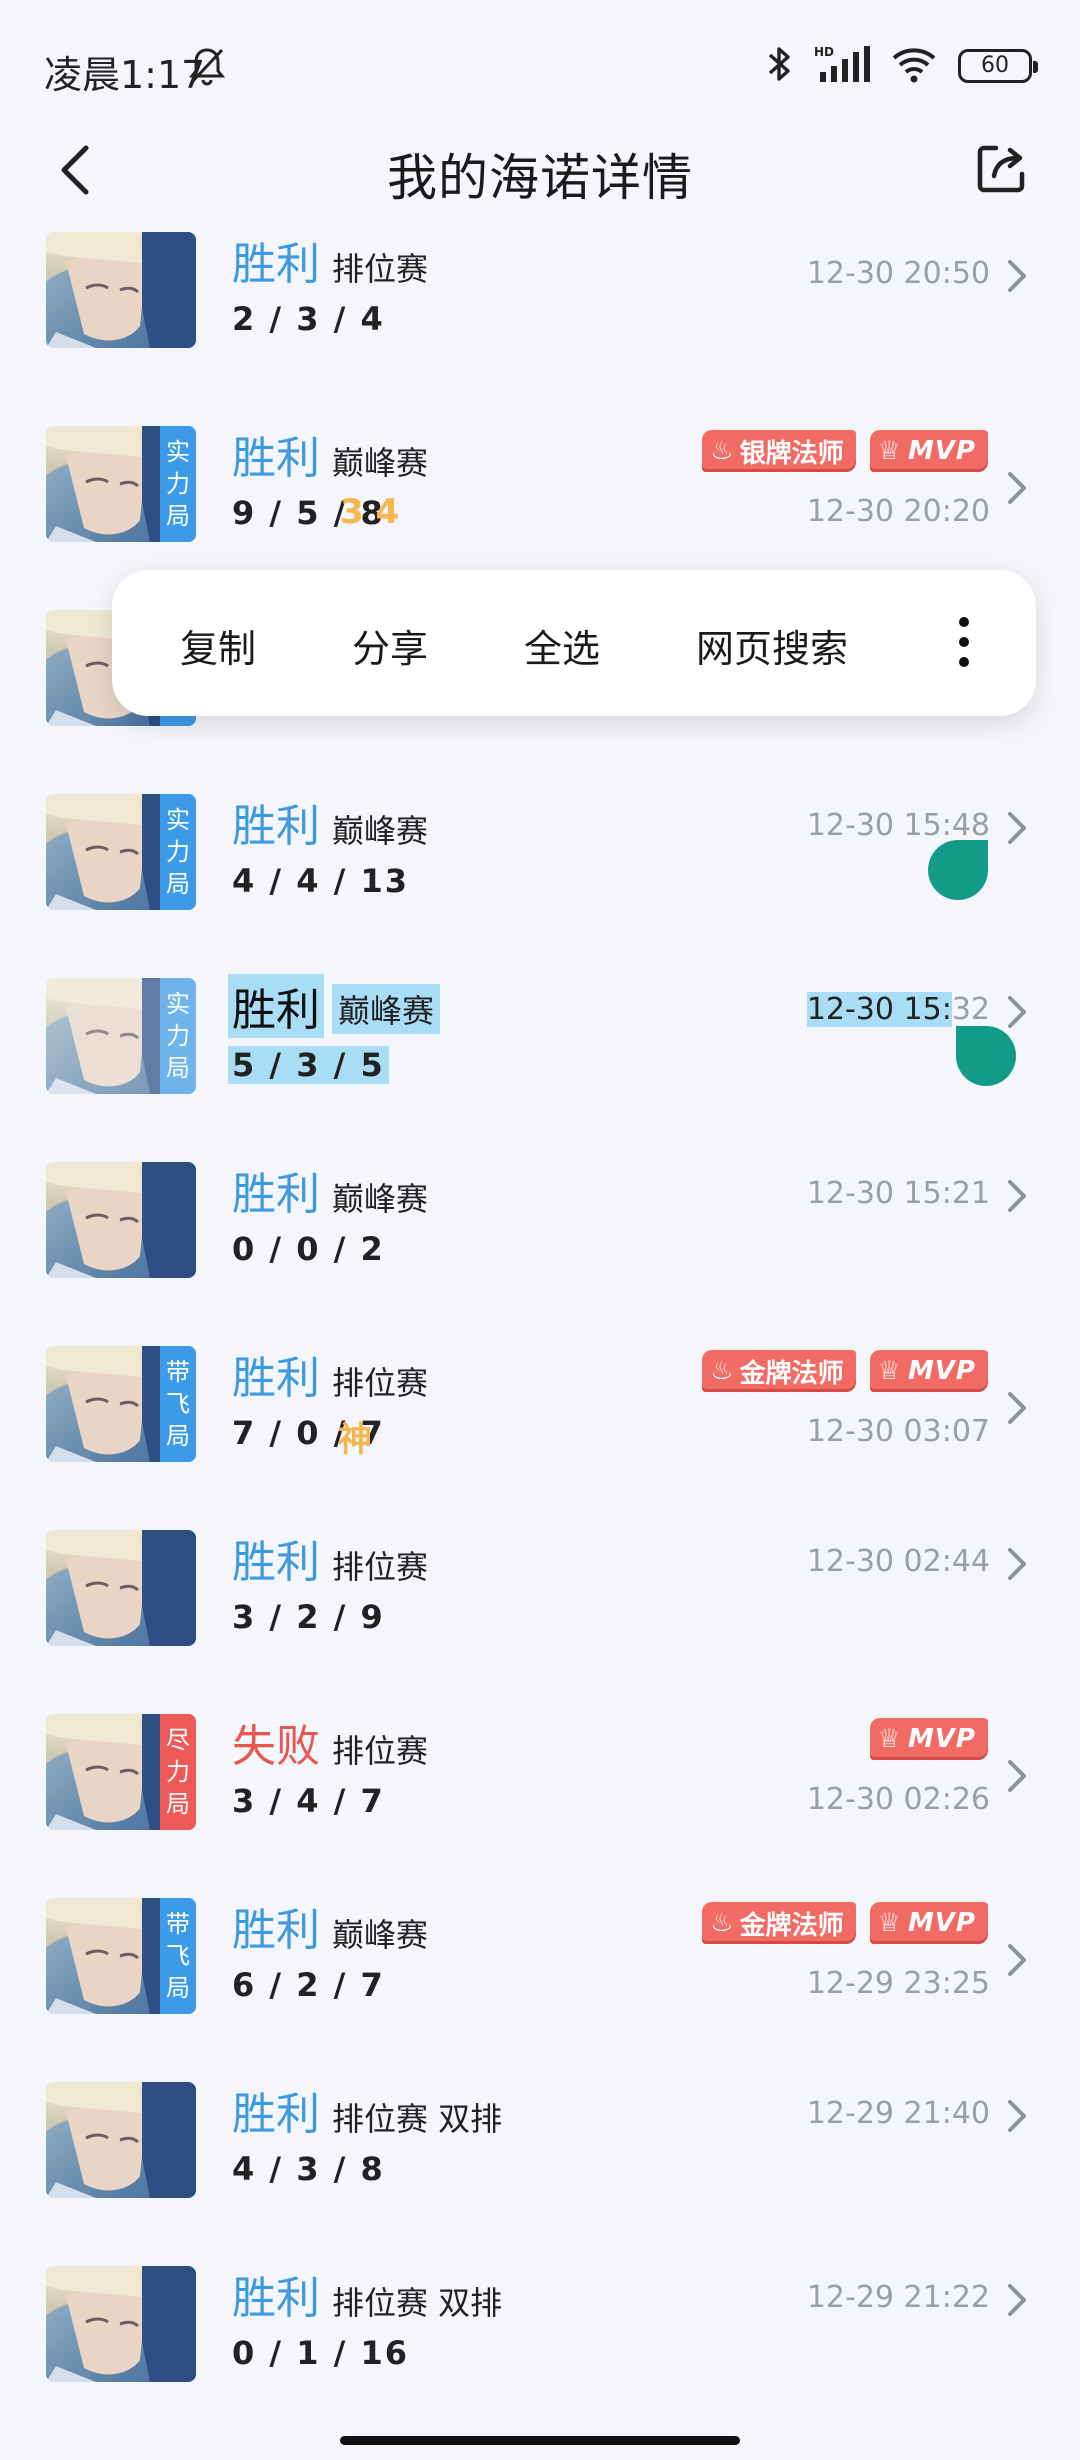 This screenshot has width=1080, height=2460. I want to click on match-badges: ♨ 银牌法师 ♕ MVP, so click(845, 451).